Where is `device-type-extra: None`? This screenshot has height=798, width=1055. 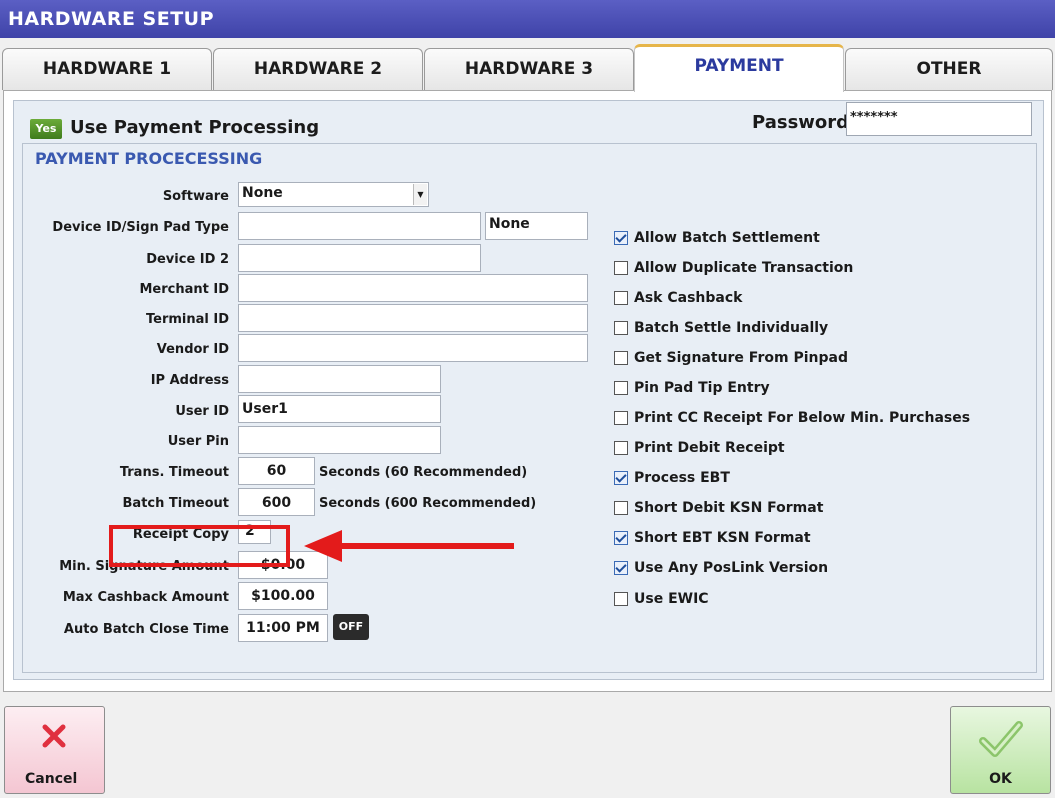 device-type-extra: None is located at coordinates (536, 226).